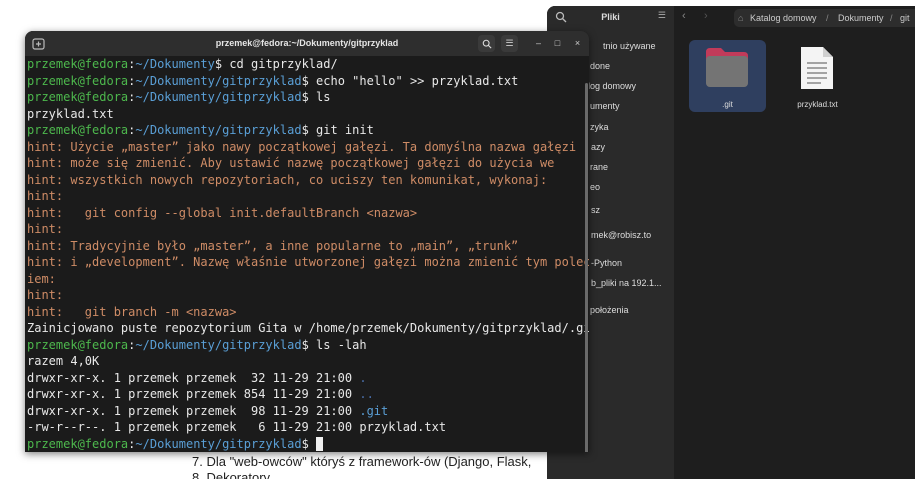 The height and width of the screenshot is (479, 915). Describe the element at coordinates (363, 377) in the screenshot. I see `ls-entry-name: .` at that location.